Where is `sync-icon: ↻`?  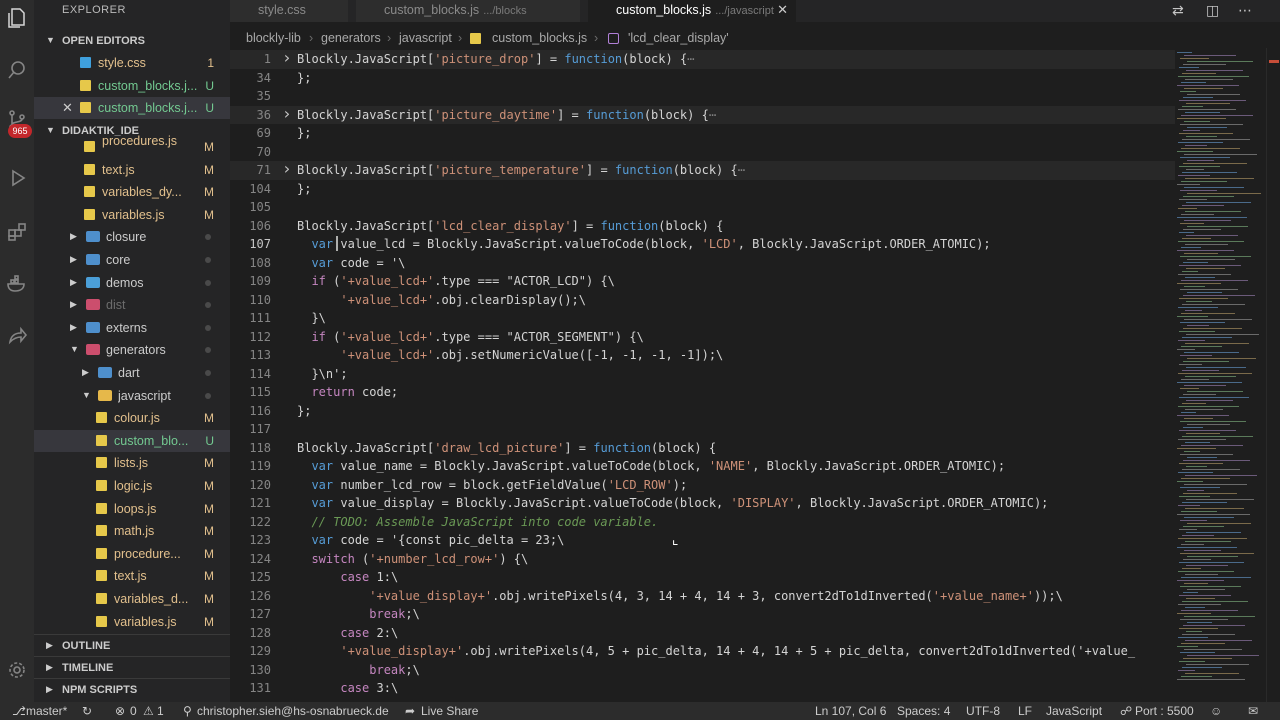
sync-icon: ↻ is located at coordinates (87, 711).